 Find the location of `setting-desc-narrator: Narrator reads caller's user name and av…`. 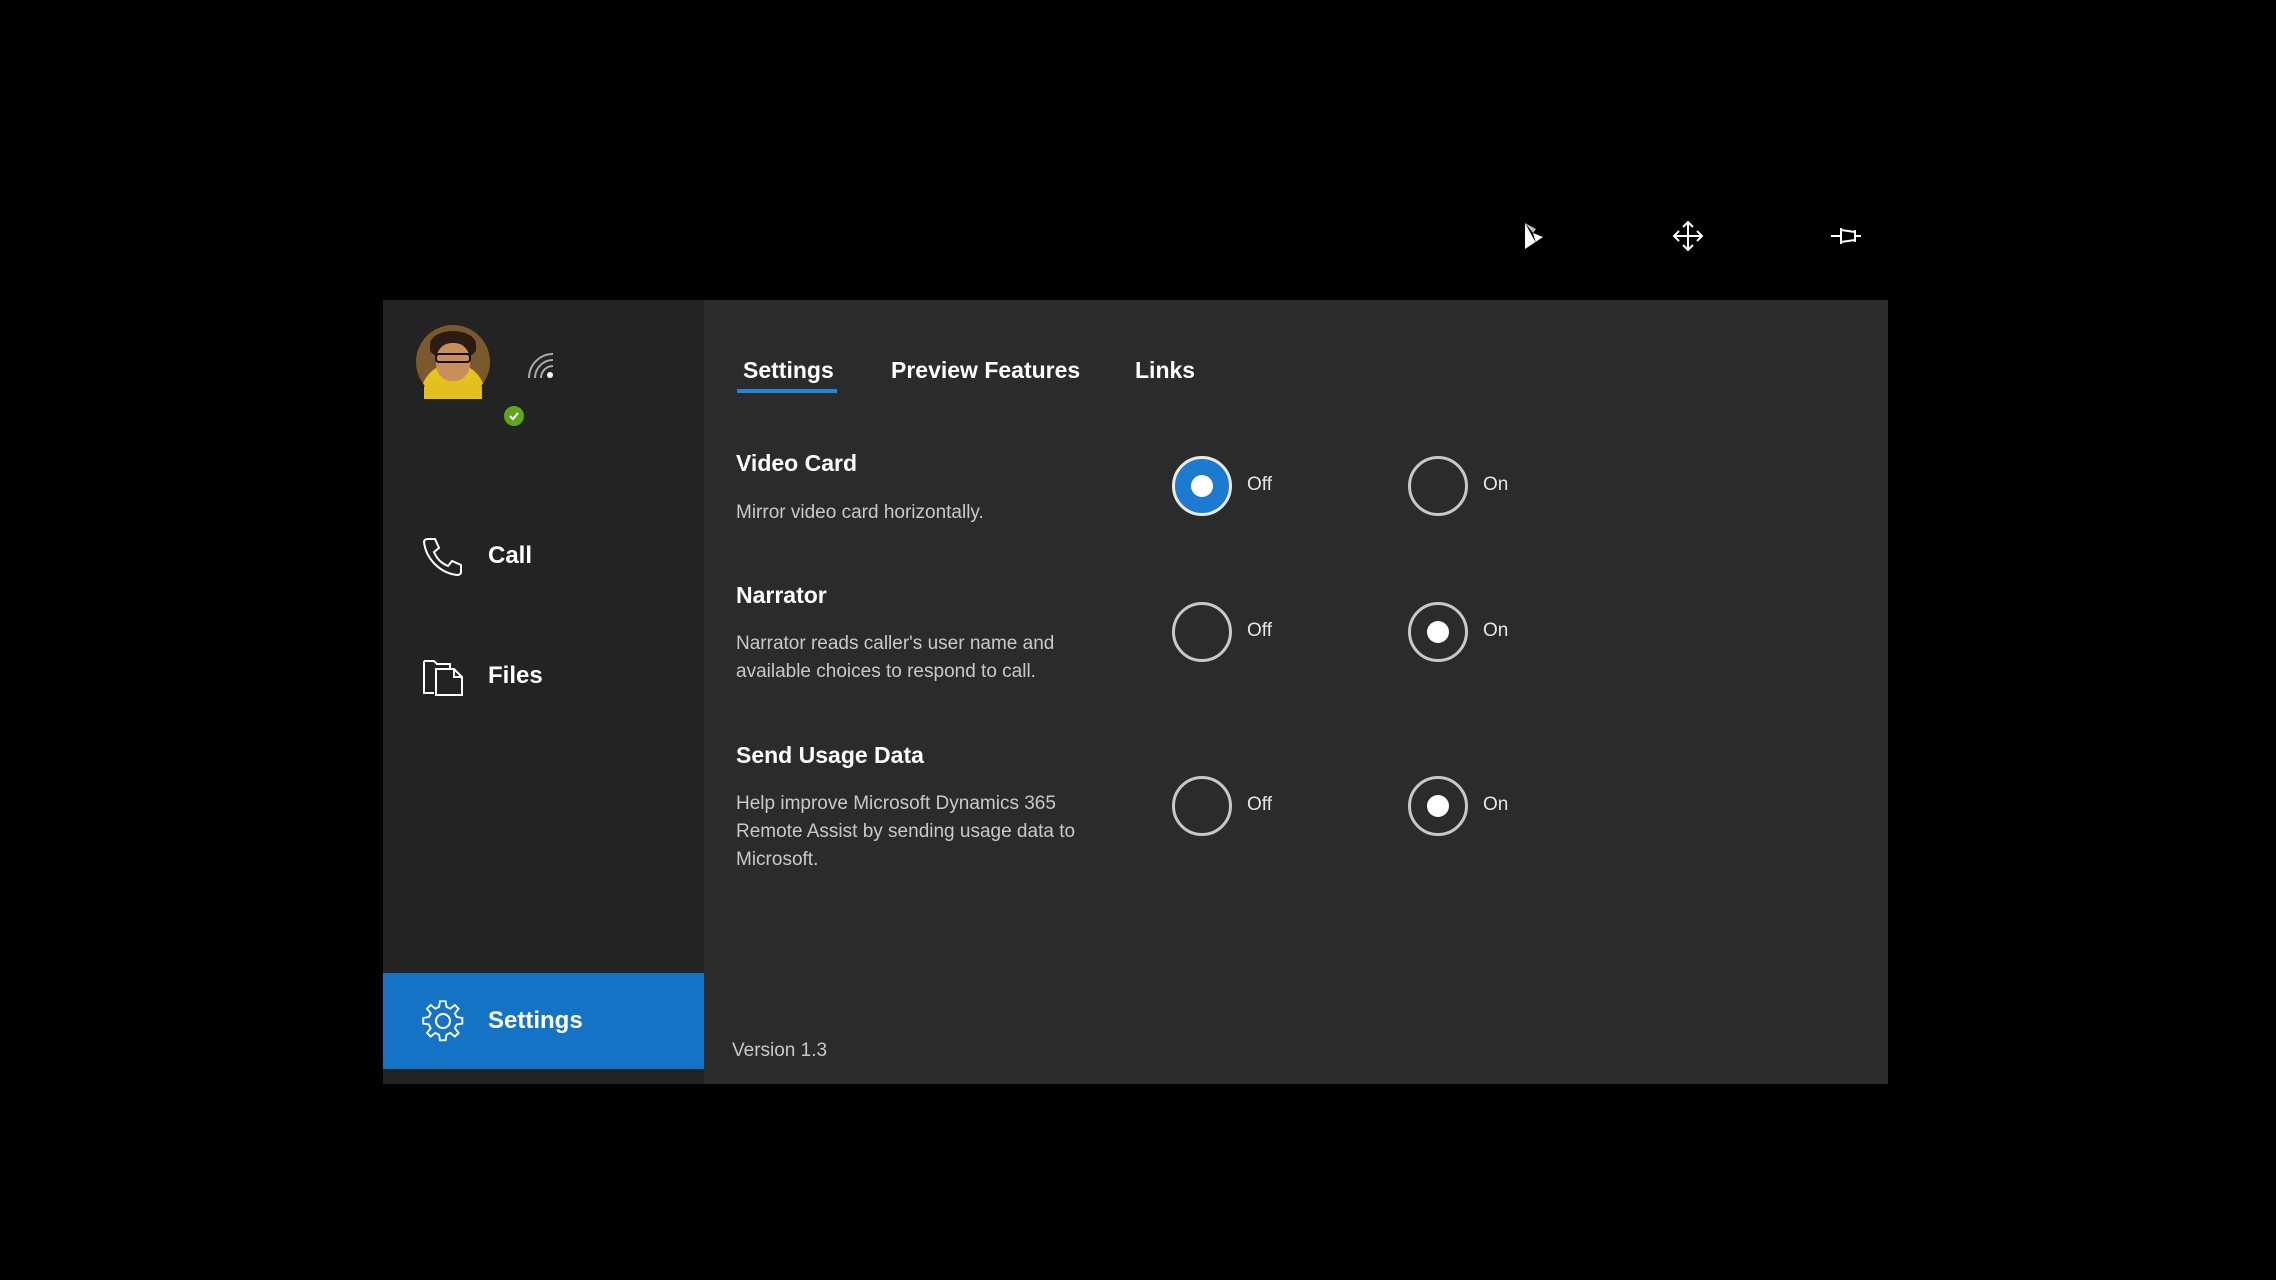

setting-desc-narrator: Narrator reads caller's user name and av… is located at coordinates (895, 657).